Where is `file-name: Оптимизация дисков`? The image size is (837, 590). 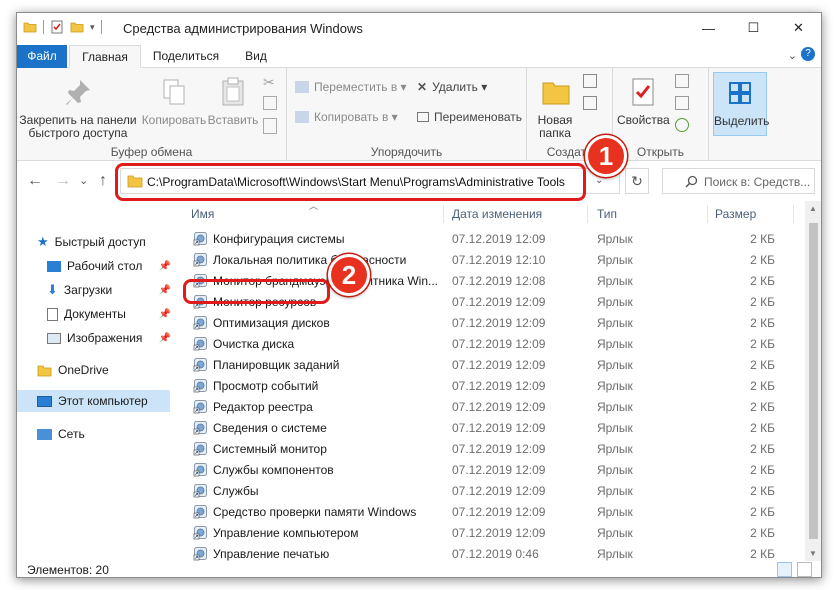
file-name: Оптимизация дисков is located at coordinates (271, 323).